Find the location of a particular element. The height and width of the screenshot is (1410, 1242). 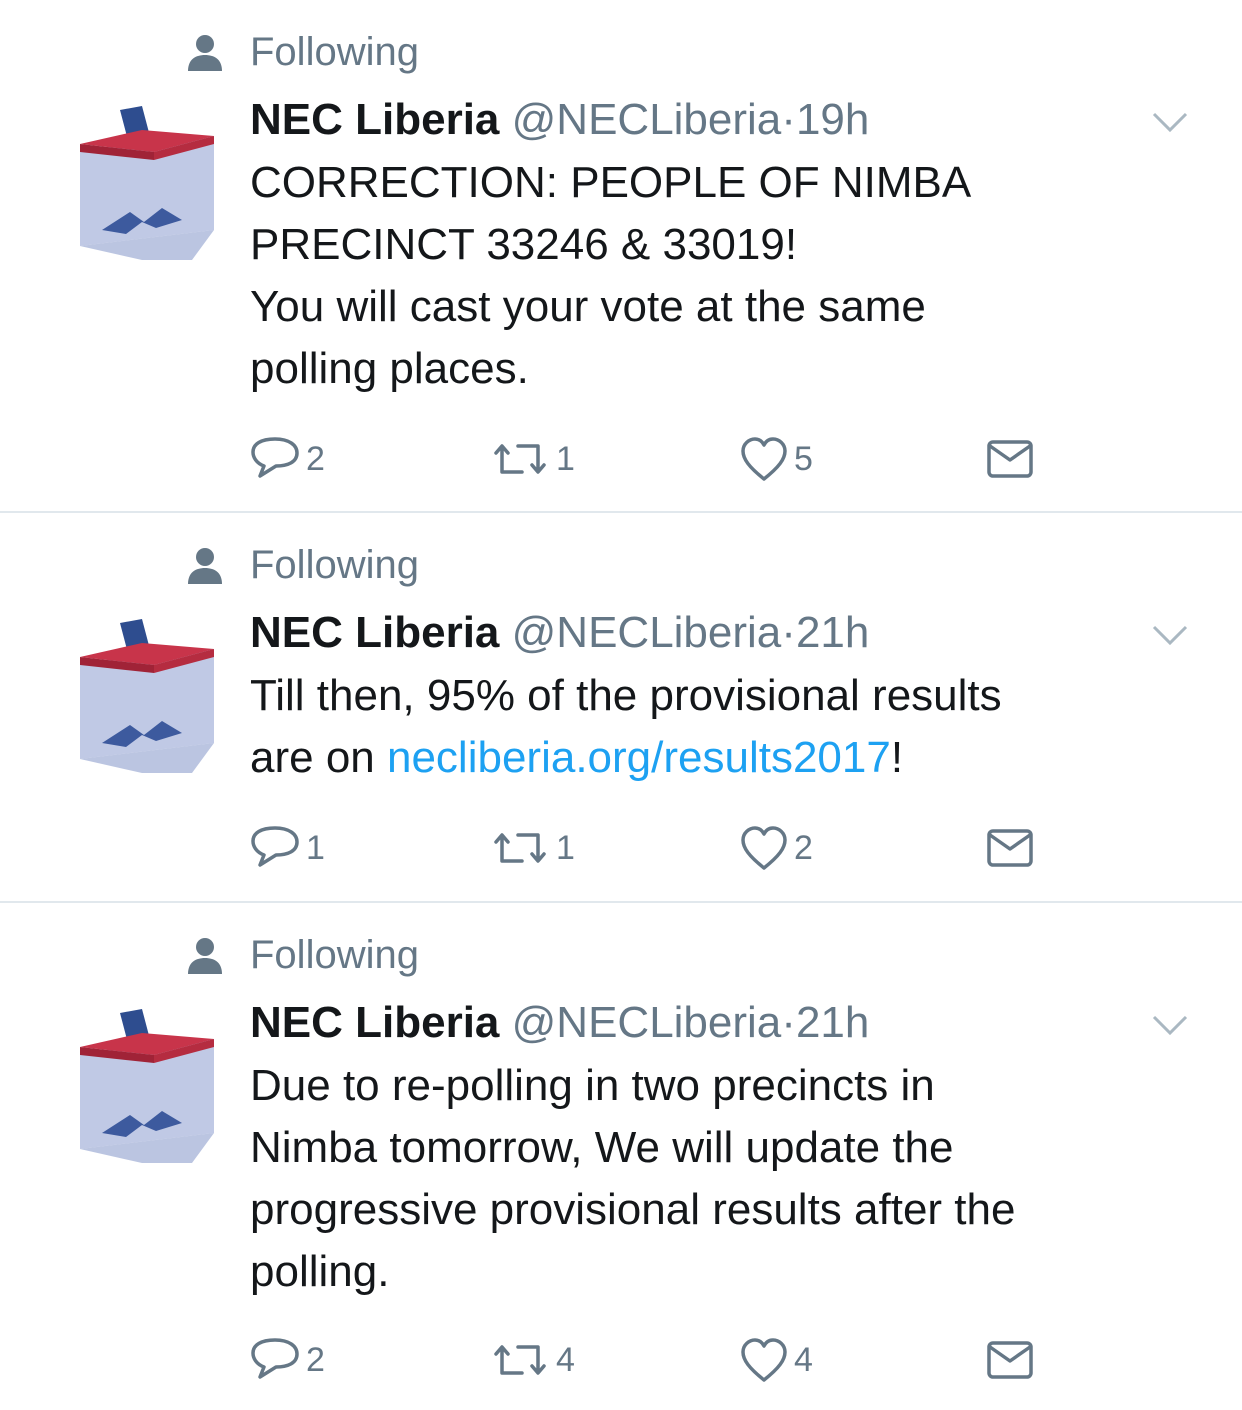

like-count: 4 is located at coordinates (803, 1359).